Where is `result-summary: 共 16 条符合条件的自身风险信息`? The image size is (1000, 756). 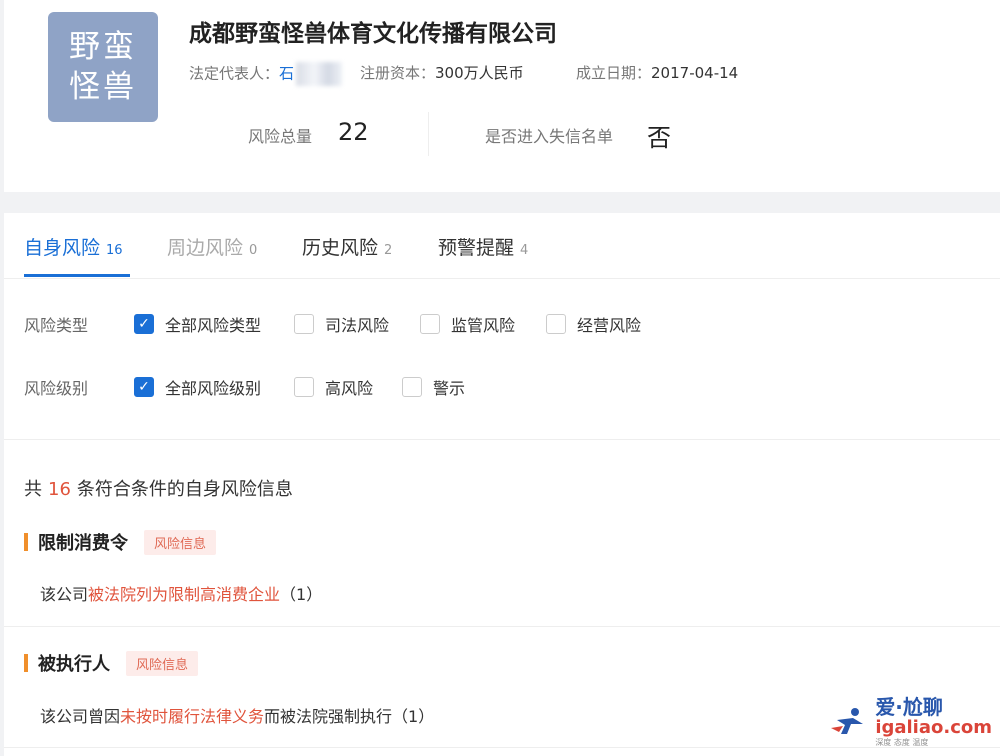
result-summary: 共 16 条符合条件的自身风险信息 is located at coordinates (158, 488).